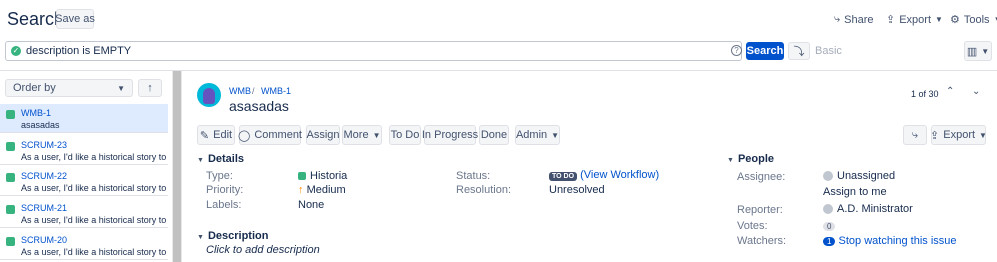  Describe the element at coordinates (362, 135) in the screenshot. I see `more-button: More ▼` at that location.